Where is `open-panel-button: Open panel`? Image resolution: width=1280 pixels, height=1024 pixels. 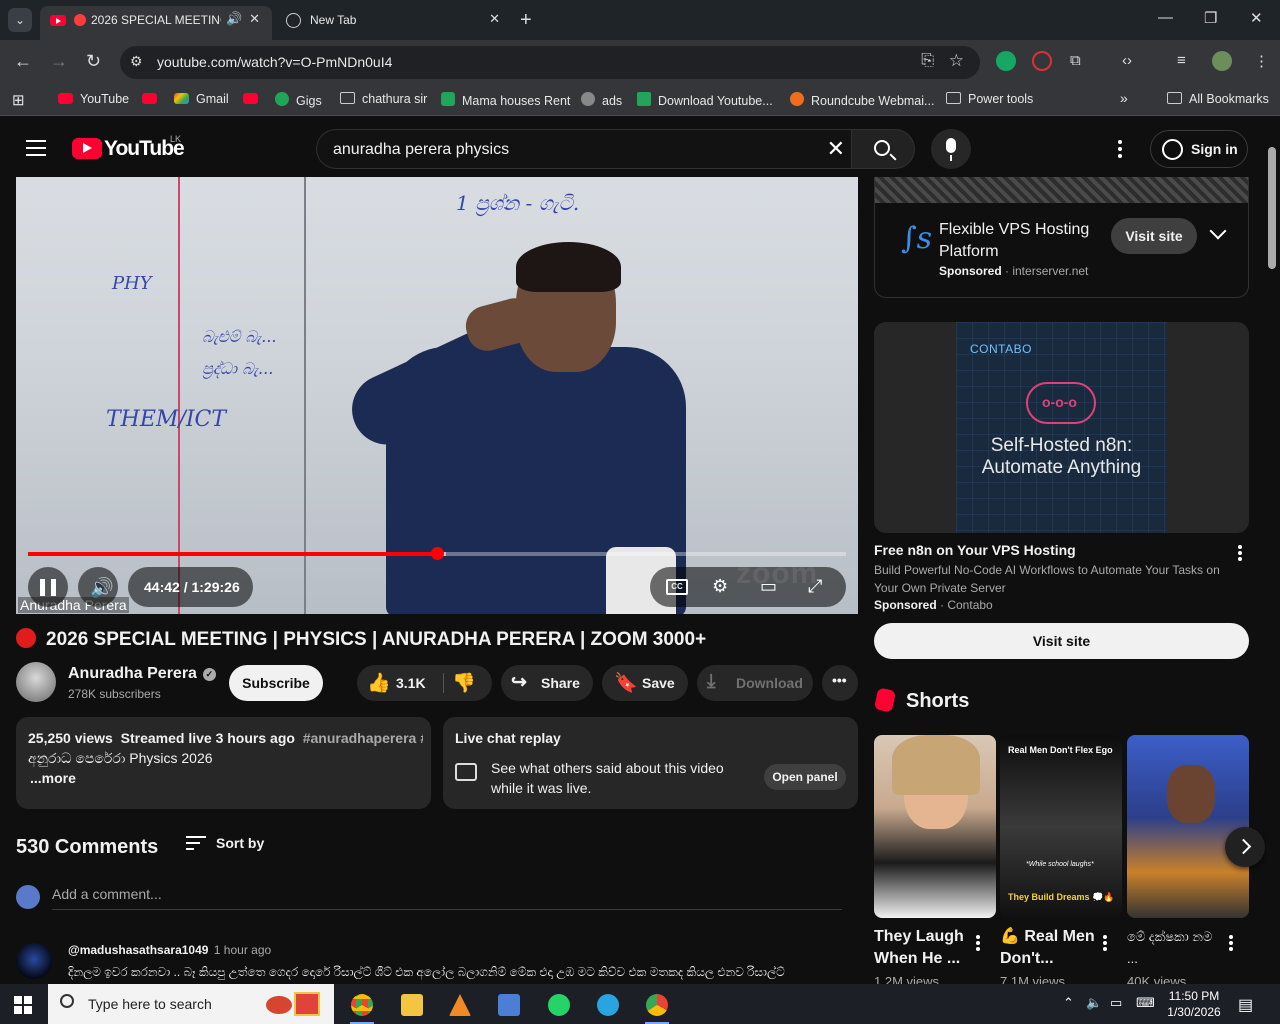
open-panel-button: Open panel is located at coordinates (805, 777).